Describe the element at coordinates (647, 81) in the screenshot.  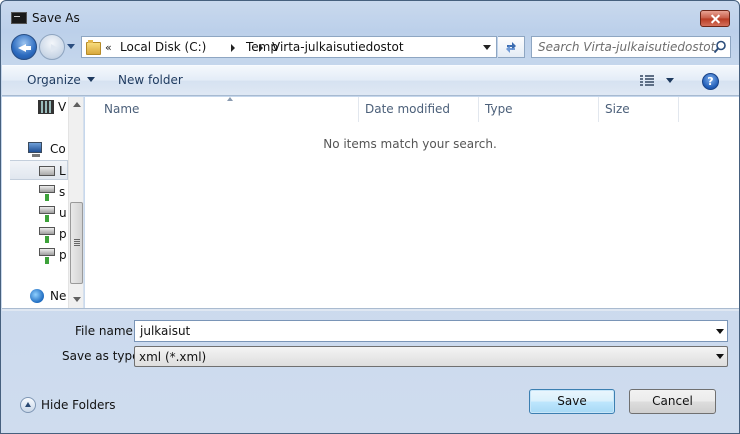
I see `view-options-icon` at that location.